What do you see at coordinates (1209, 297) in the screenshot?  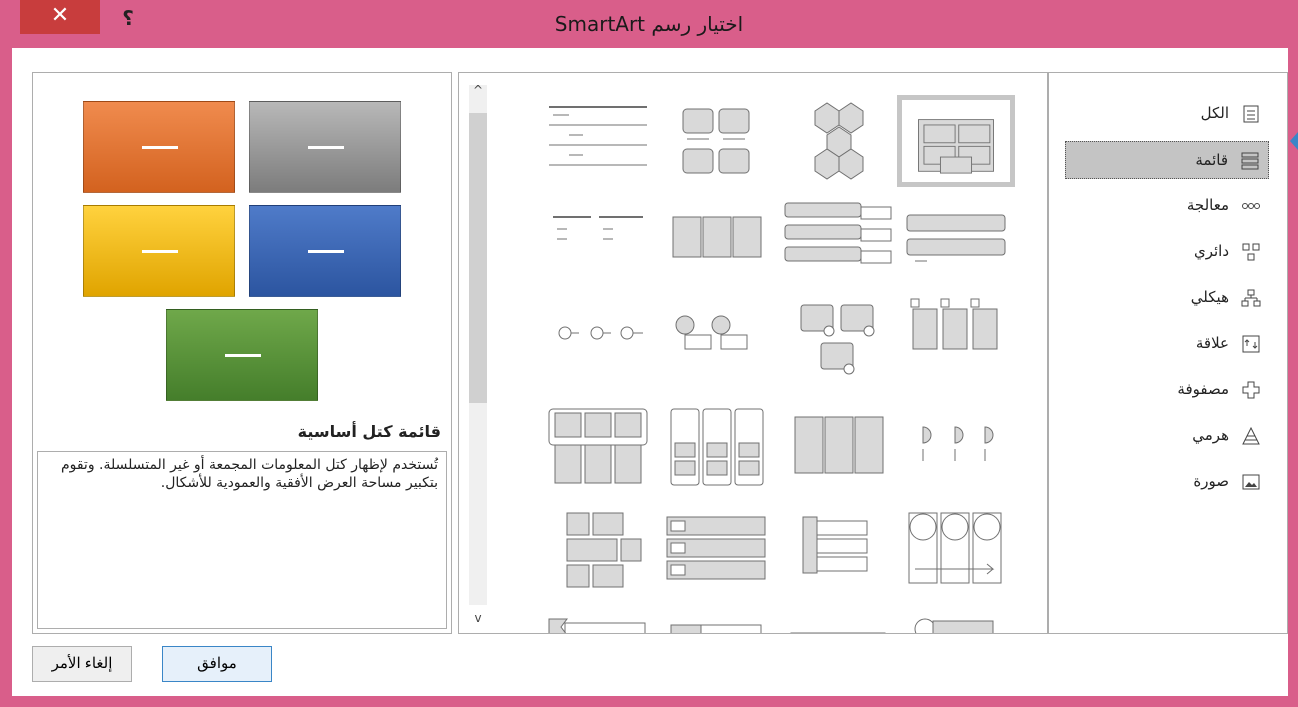 I see `category-label: هيكلي` at bounding box center [1209, 297].